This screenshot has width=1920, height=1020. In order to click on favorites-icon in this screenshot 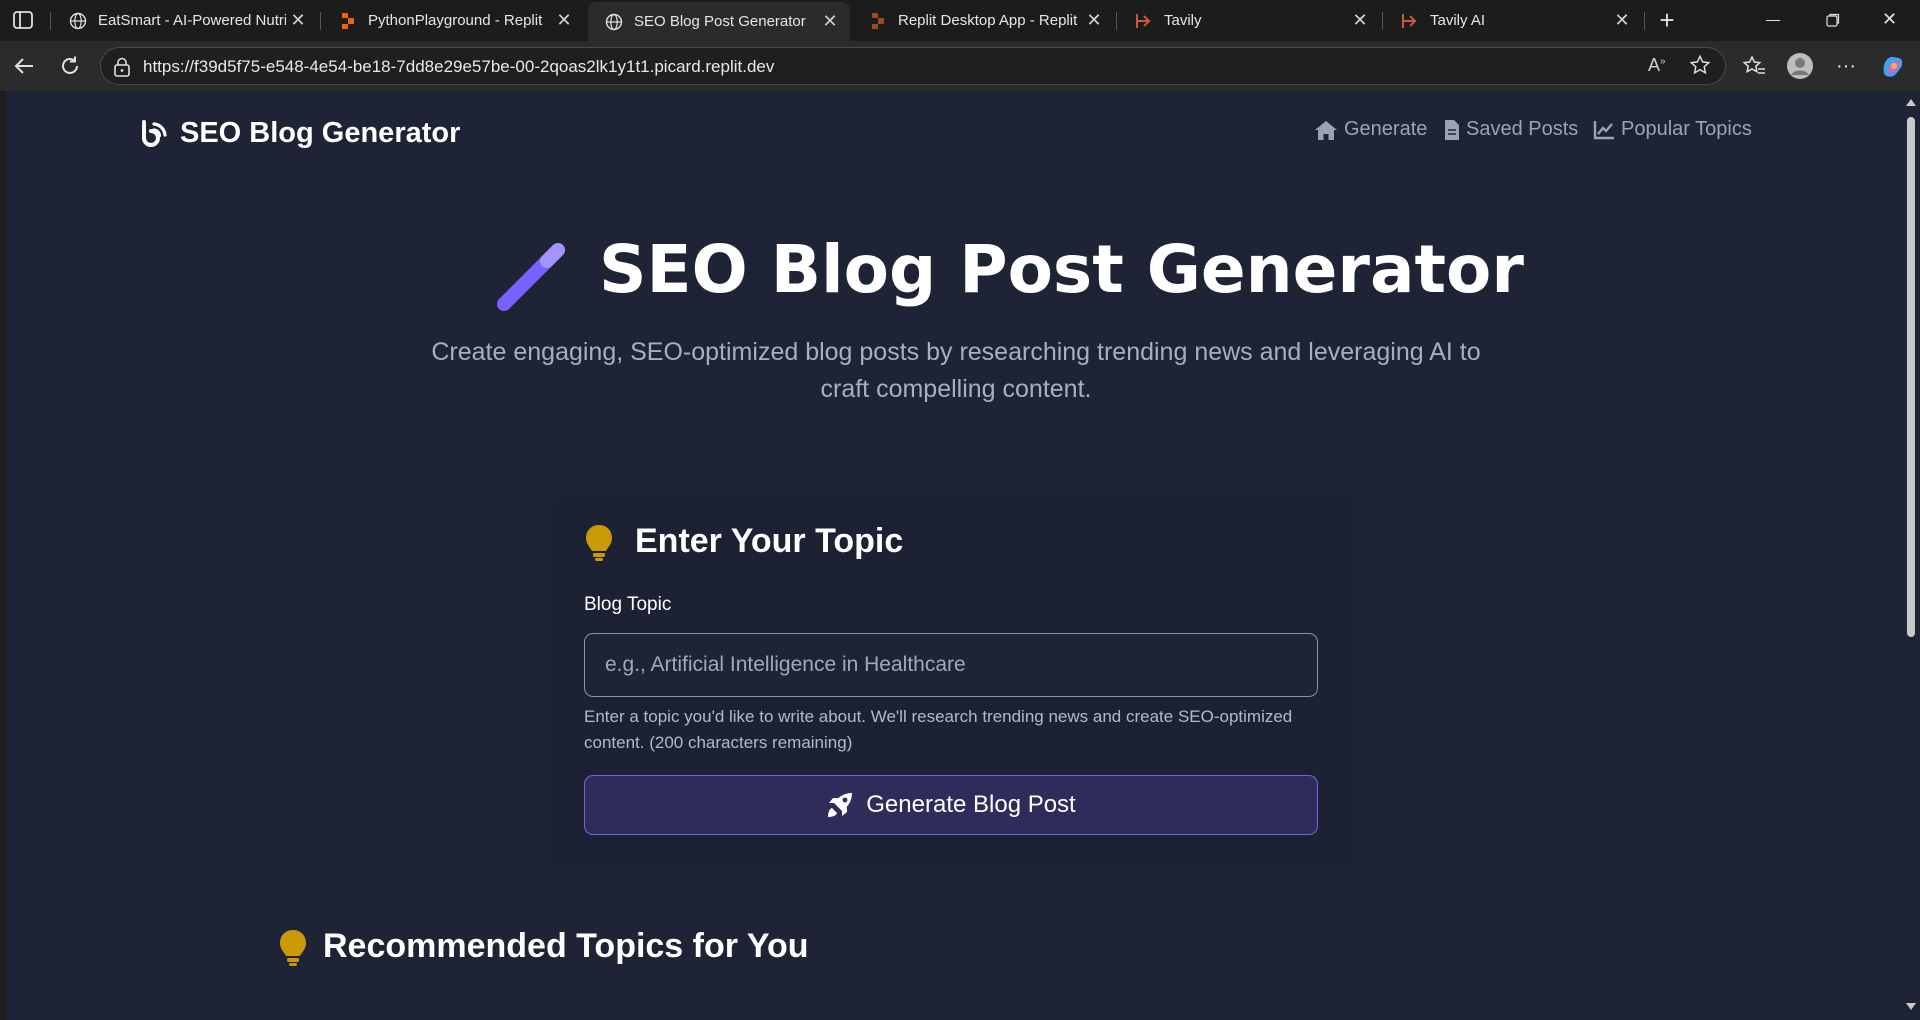, I will do `click(1754, 66)`.